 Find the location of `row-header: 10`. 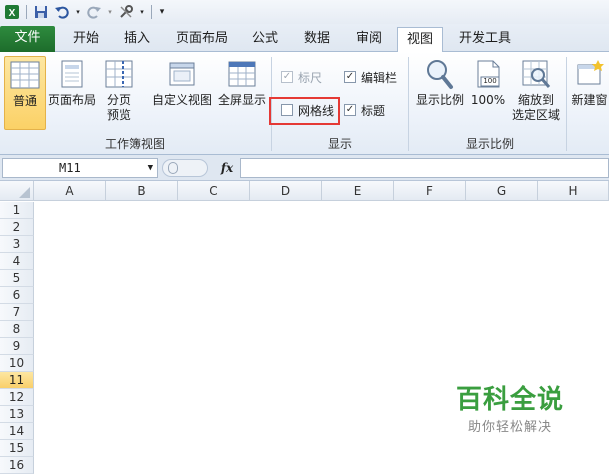

row-header: 10 is located at coordinates (17, 363).